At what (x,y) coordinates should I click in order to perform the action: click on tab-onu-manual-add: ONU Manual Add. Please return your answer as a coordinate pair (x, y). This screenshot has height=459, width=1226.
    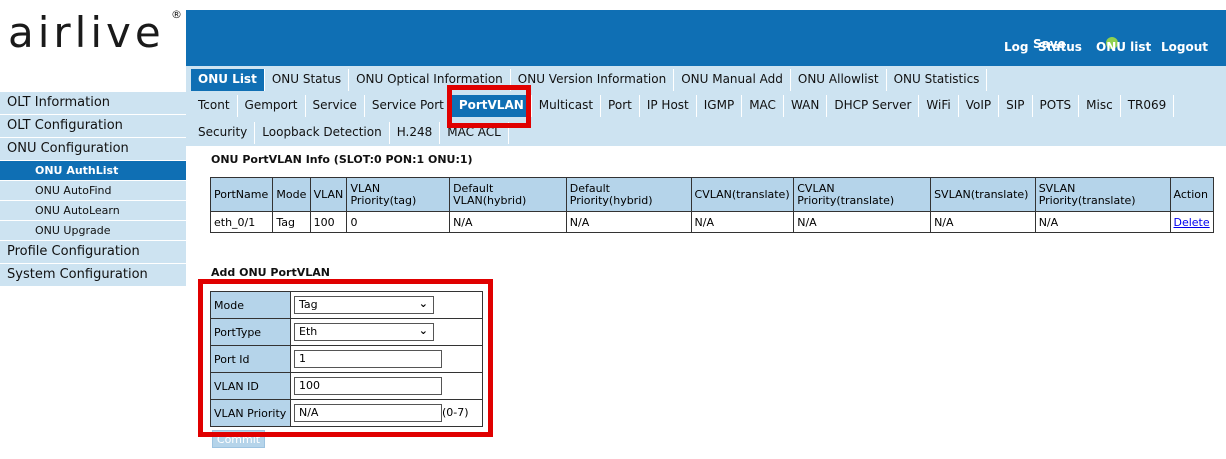
    Looking at the image, I should click on (732, 80).